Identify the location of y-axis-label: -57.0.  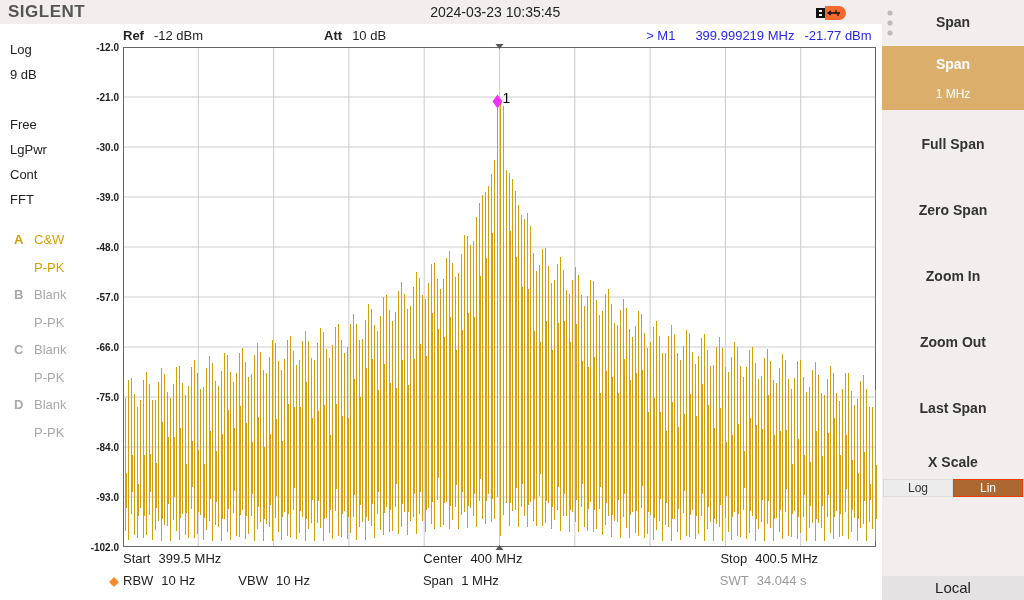
(107, 297).